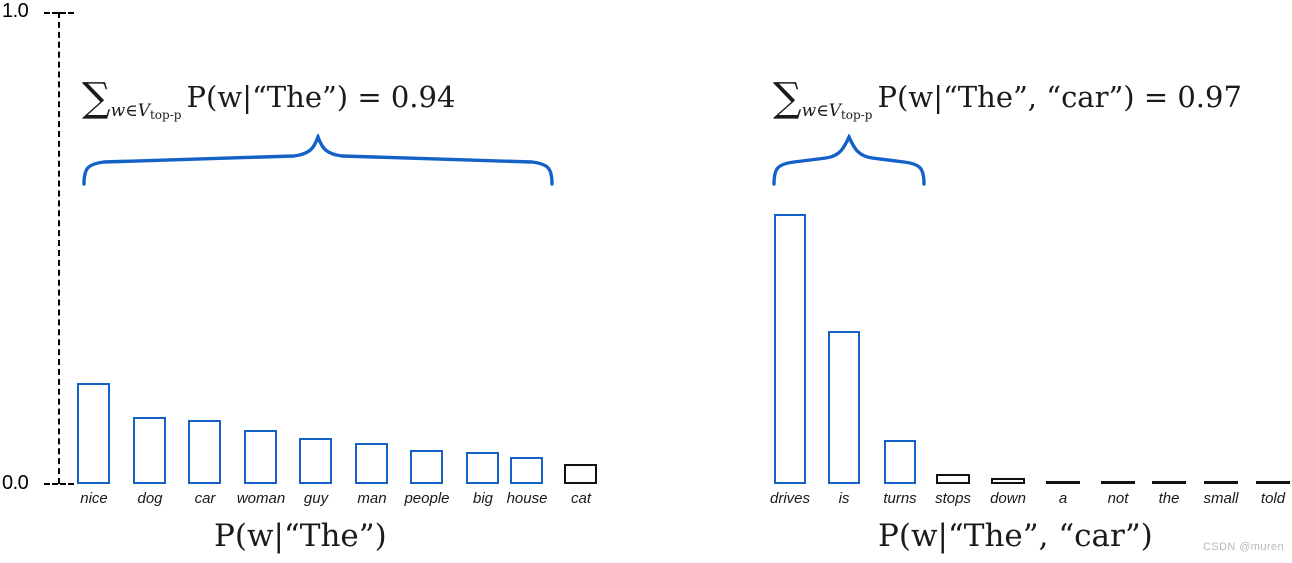 This screenshot has width=1292, height=563. Describe the element at coordinates (1221, 482) in the screenshot. I see `bar-small` at that location.